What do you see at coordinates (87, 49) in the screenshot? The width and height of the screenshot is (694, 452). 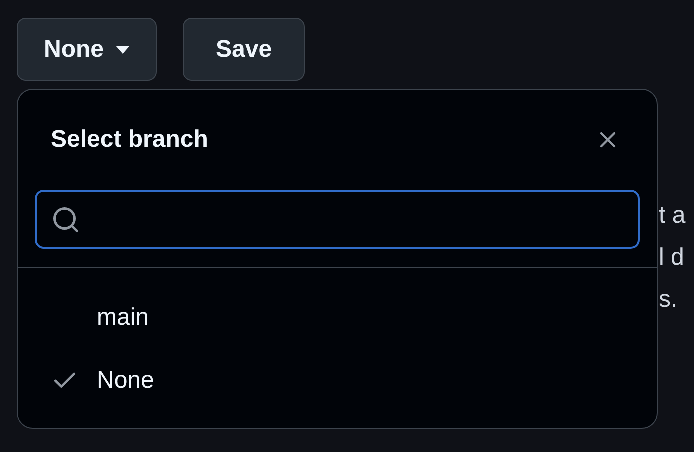 I see `branch-dropdown-button: None` at bounding box center [87, 49].